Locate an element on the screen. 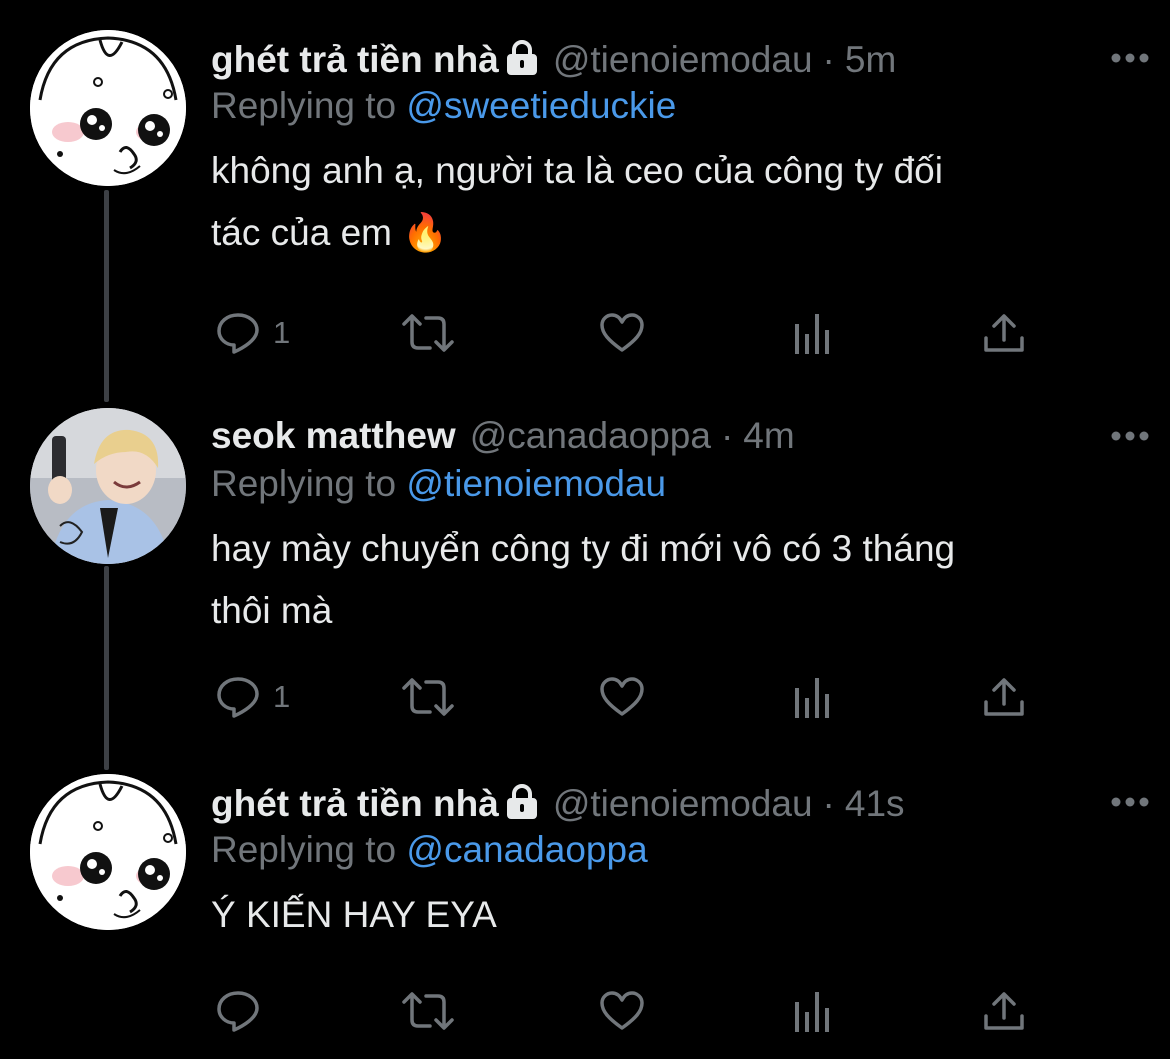  display-name: seok matthew is located at coordinates (333, 436).